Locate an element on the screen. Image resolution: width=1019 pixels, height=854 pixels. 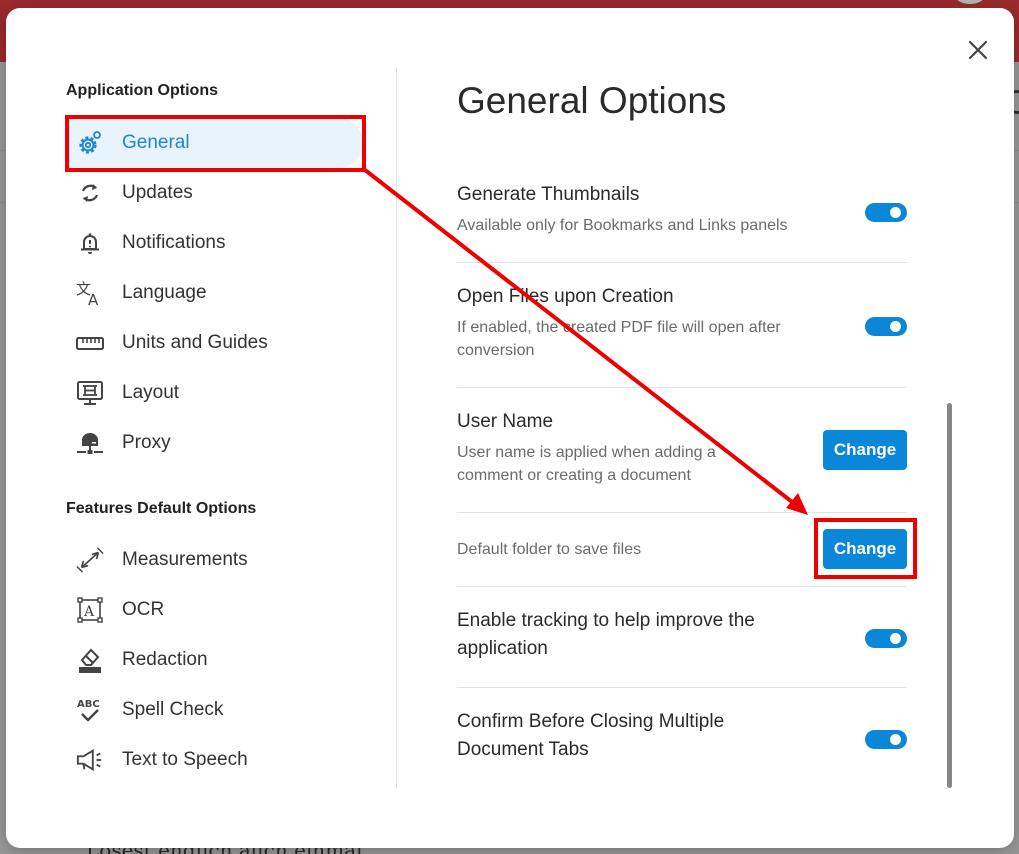
sidebar-item-label: Updates is located at coordinates (157, 192).